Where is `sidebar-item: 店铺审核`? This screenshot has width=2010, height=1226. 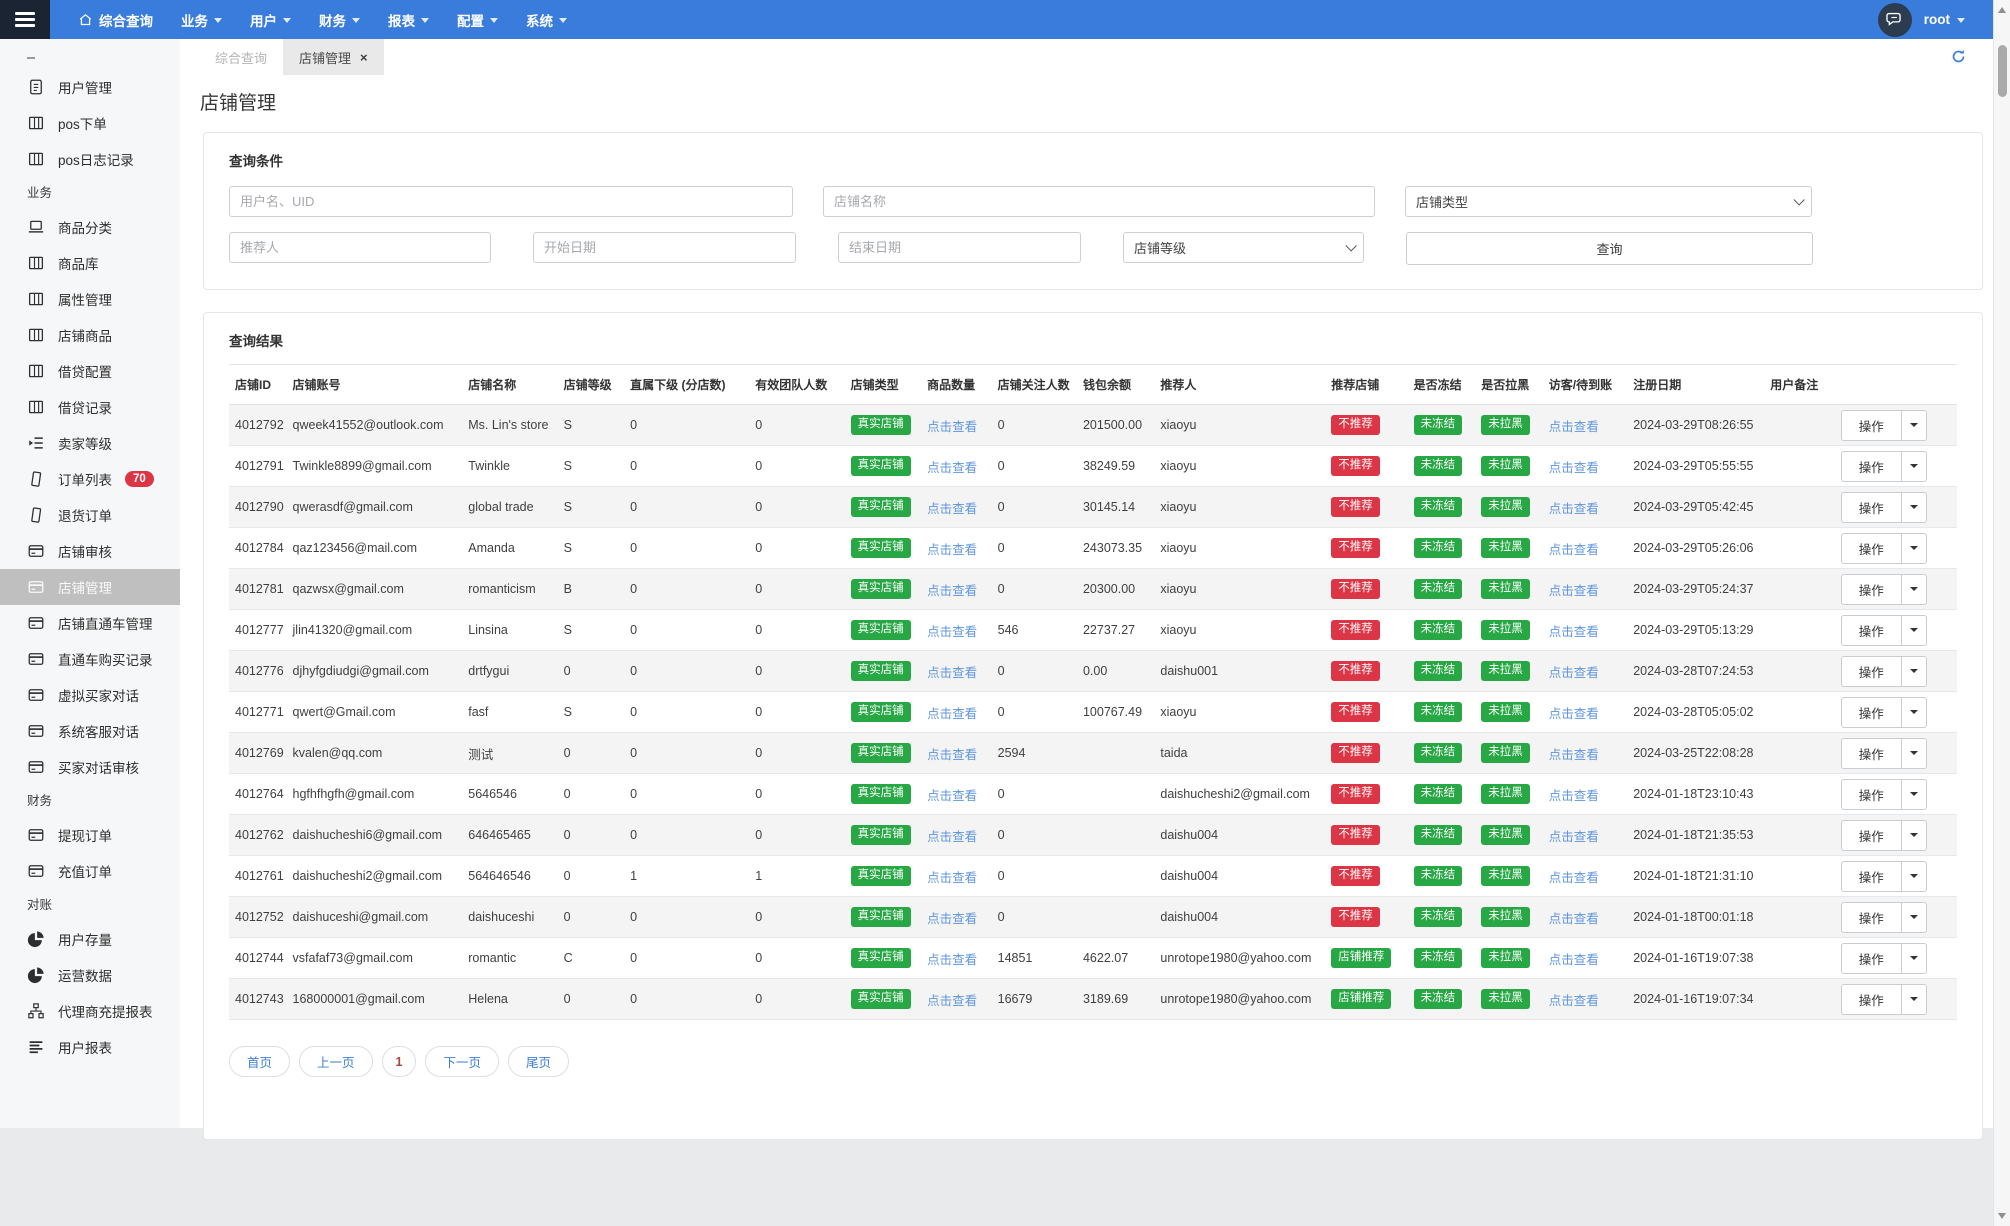 sidebar-item: 店铺审核 is located at coordinates (90, 551).